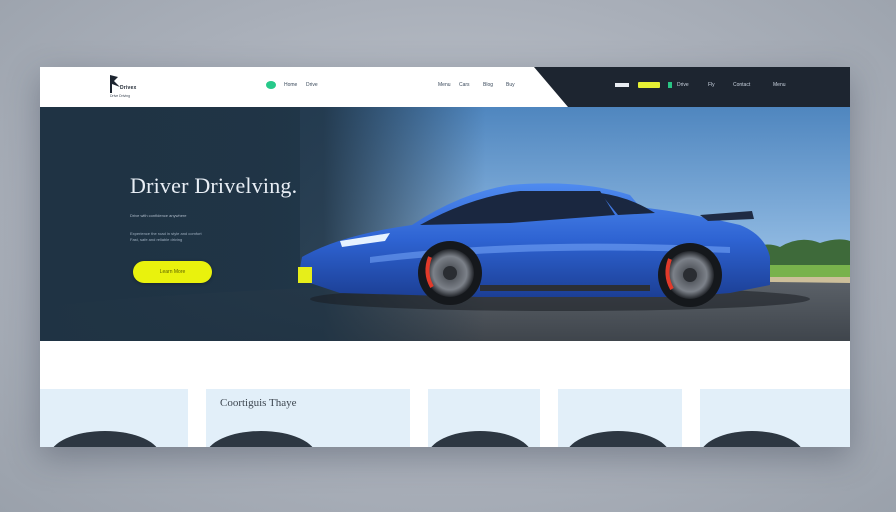 Image resolution: width=896 pixels, height=512 pixels. I want to click on nav-link-menu-right: Menu, so click(779, 85).